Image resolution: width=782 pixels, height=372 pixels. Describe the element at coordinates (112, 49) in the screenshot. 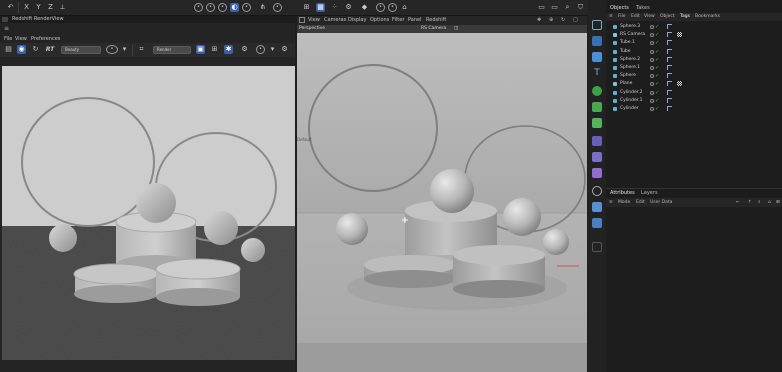

I see `color-mode-icon: •` at that location.